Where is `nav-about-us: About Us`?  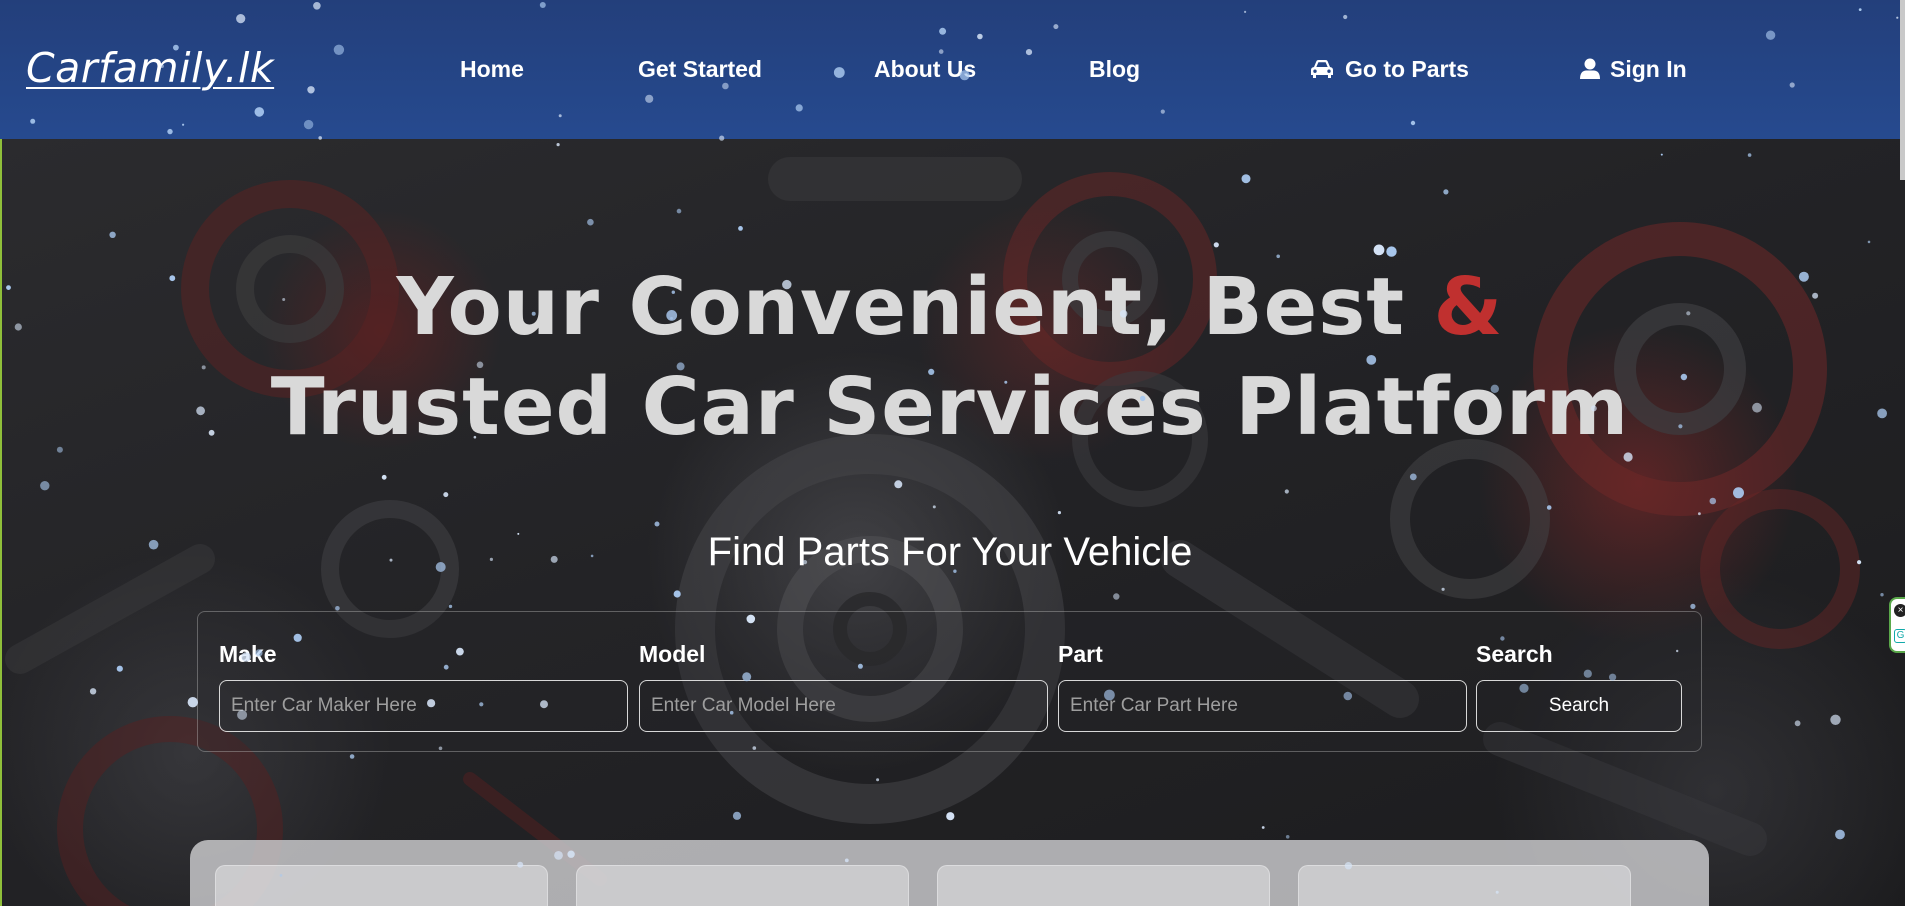 nav-about-us: About Us is located at coordinates (925, 69).